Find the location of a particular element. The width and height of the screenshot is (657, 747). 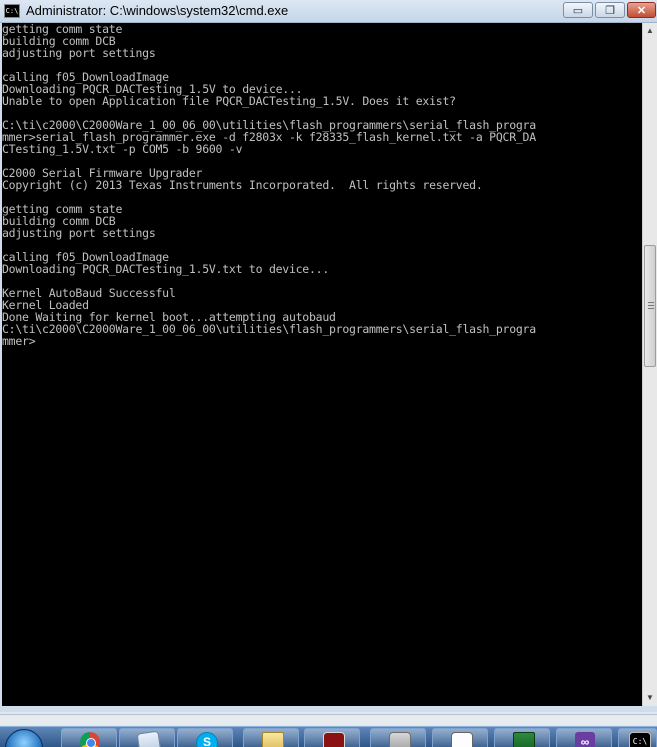

skype-icon: S is located at coordinates (207, 739).